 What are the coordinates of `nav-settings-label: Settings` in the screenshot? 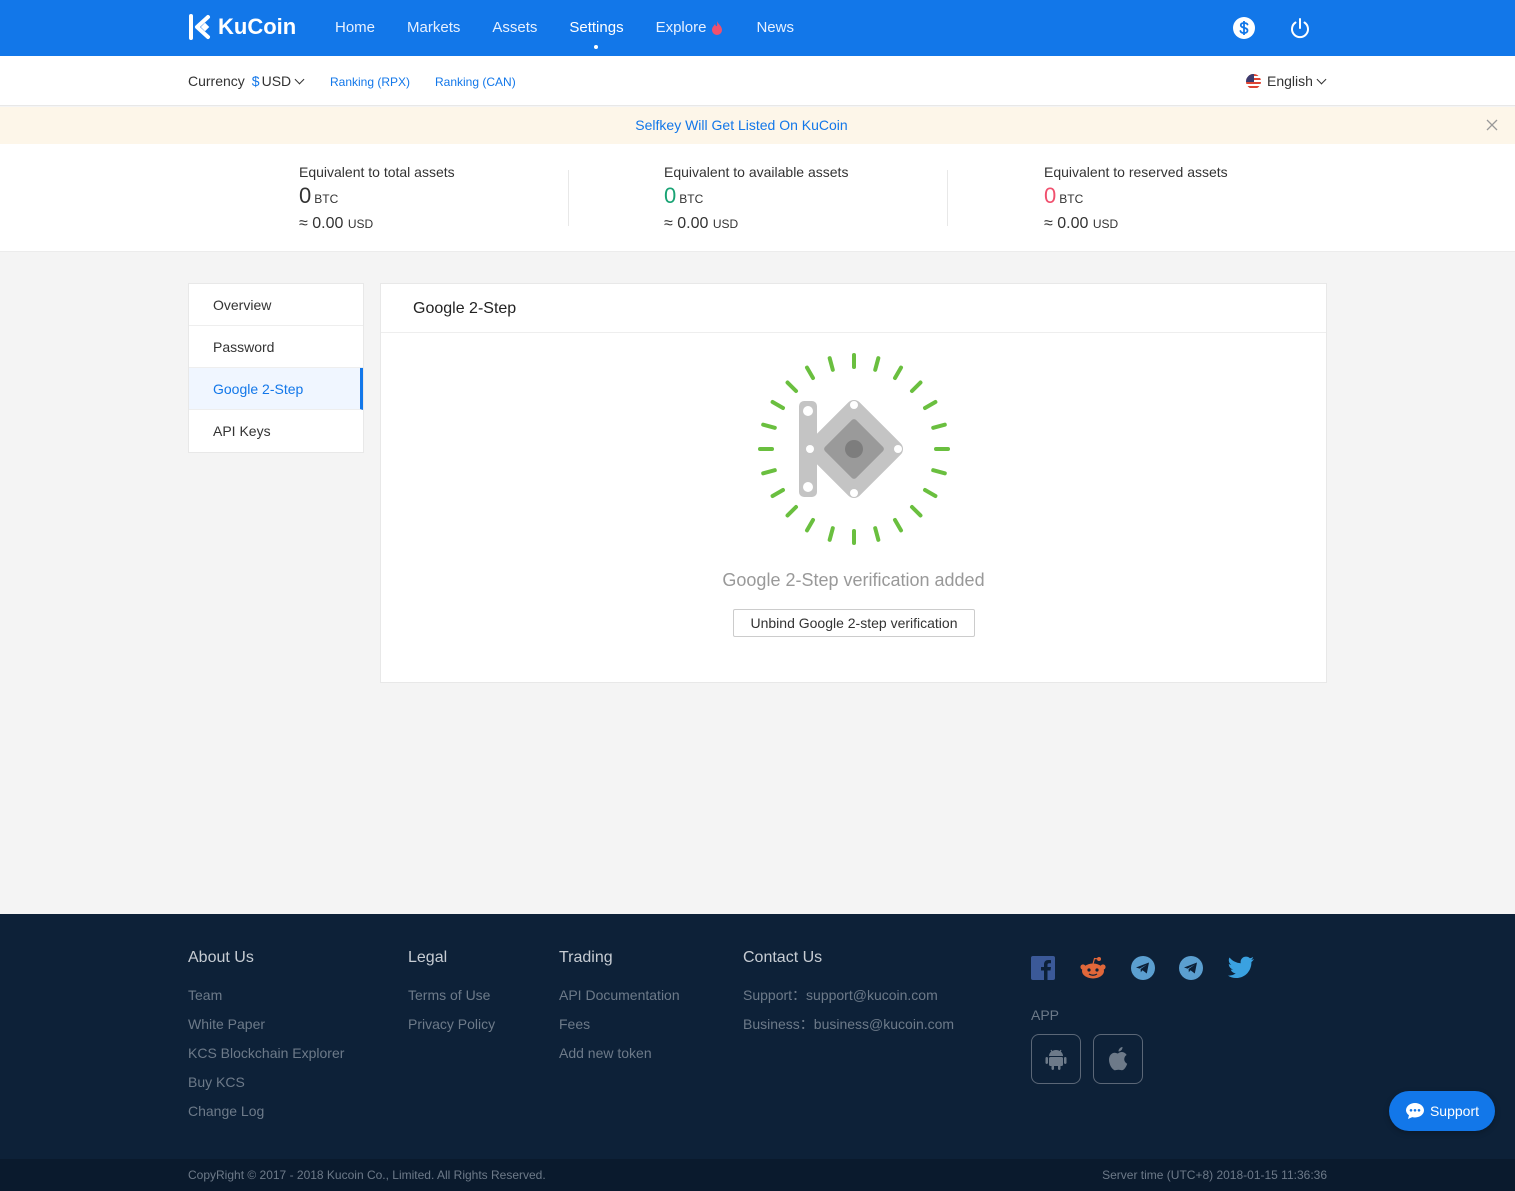 It's located at (596, 27).